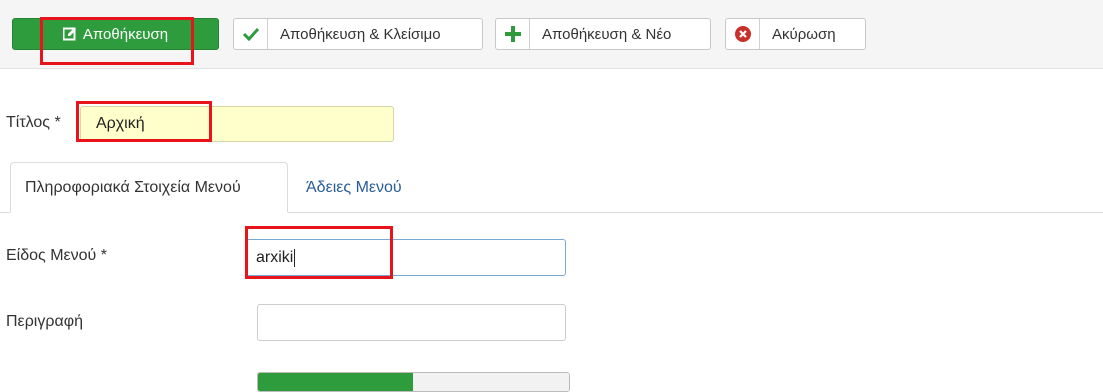 The width and height of the screenshot is (1103, 392). Describe the element at coordinates (491, 382) in the screenshot. I see `toggle-off-option` at that location.